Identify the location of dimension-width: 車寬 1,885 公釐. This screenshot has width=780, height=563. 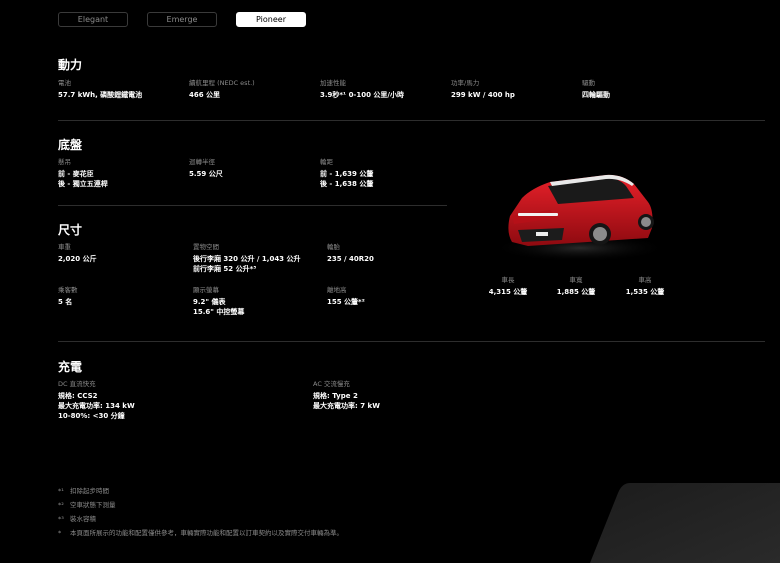
(576, 286).